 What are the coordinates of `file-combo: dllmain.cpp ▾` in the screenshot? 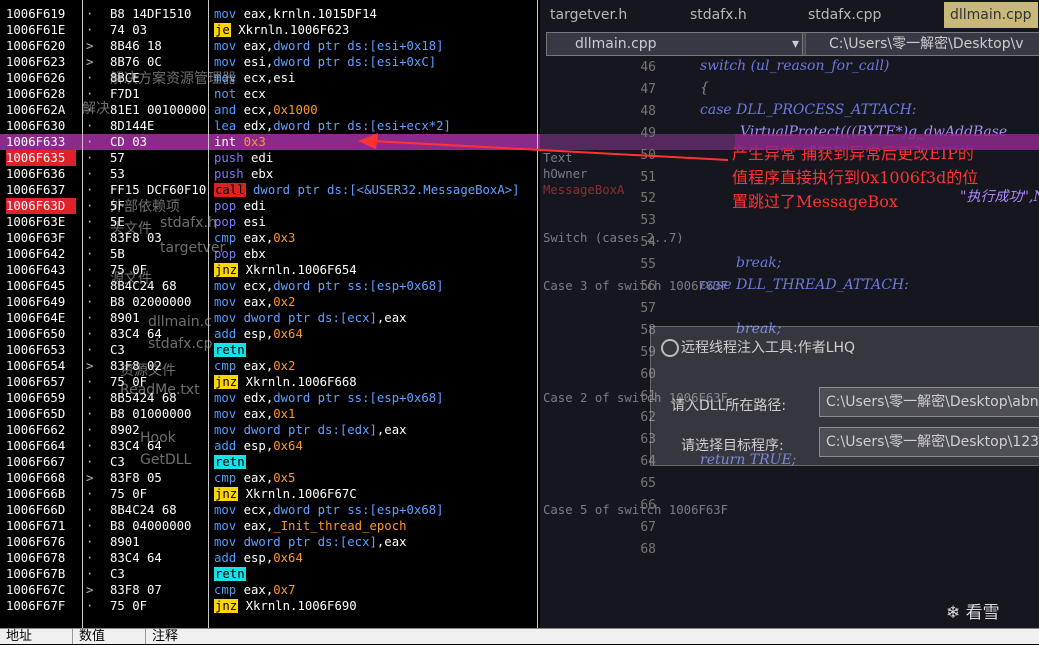 It's located at (676, 44).